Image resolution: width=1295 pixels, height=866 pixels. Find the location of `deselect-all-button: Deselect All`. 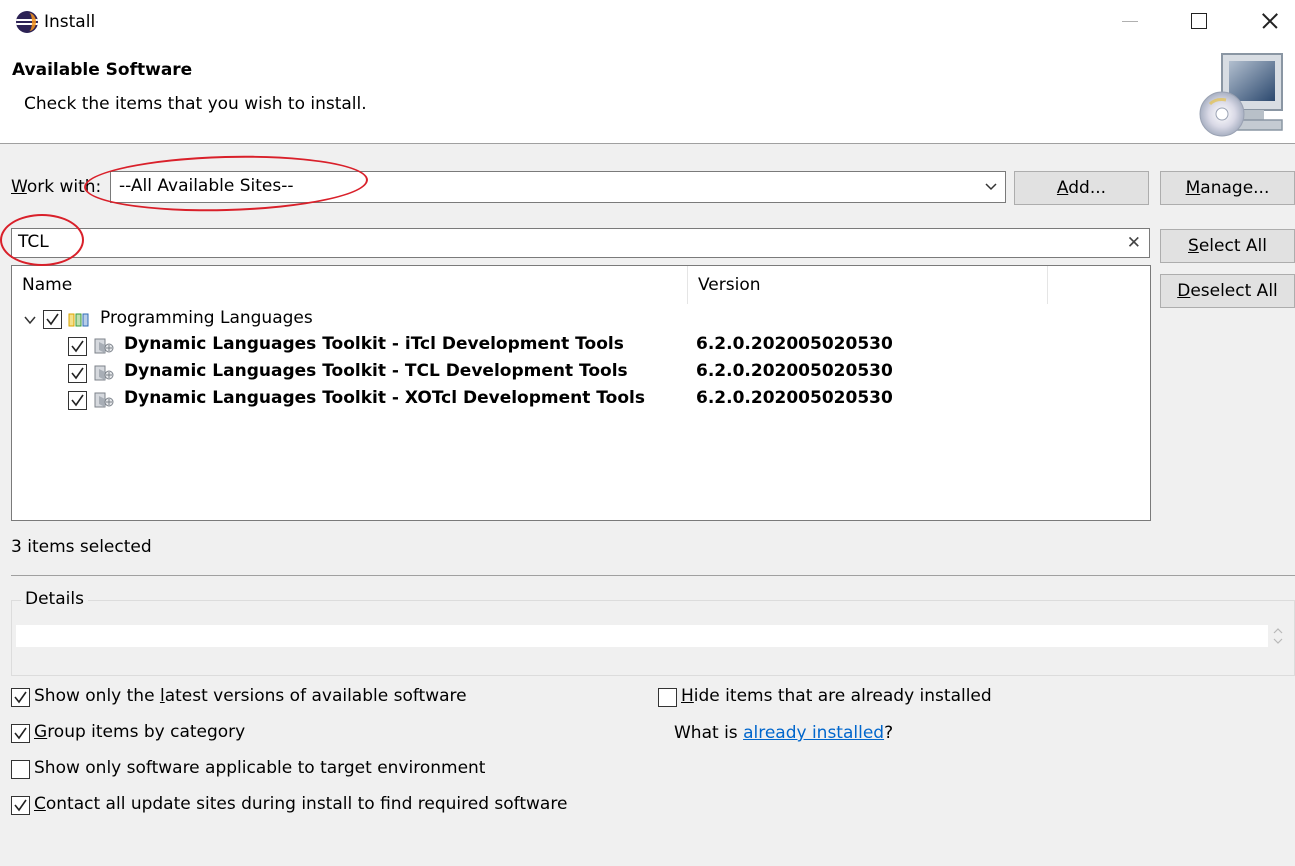

deselect-all-button: Deselect All is located at coordinates (1227, 291).